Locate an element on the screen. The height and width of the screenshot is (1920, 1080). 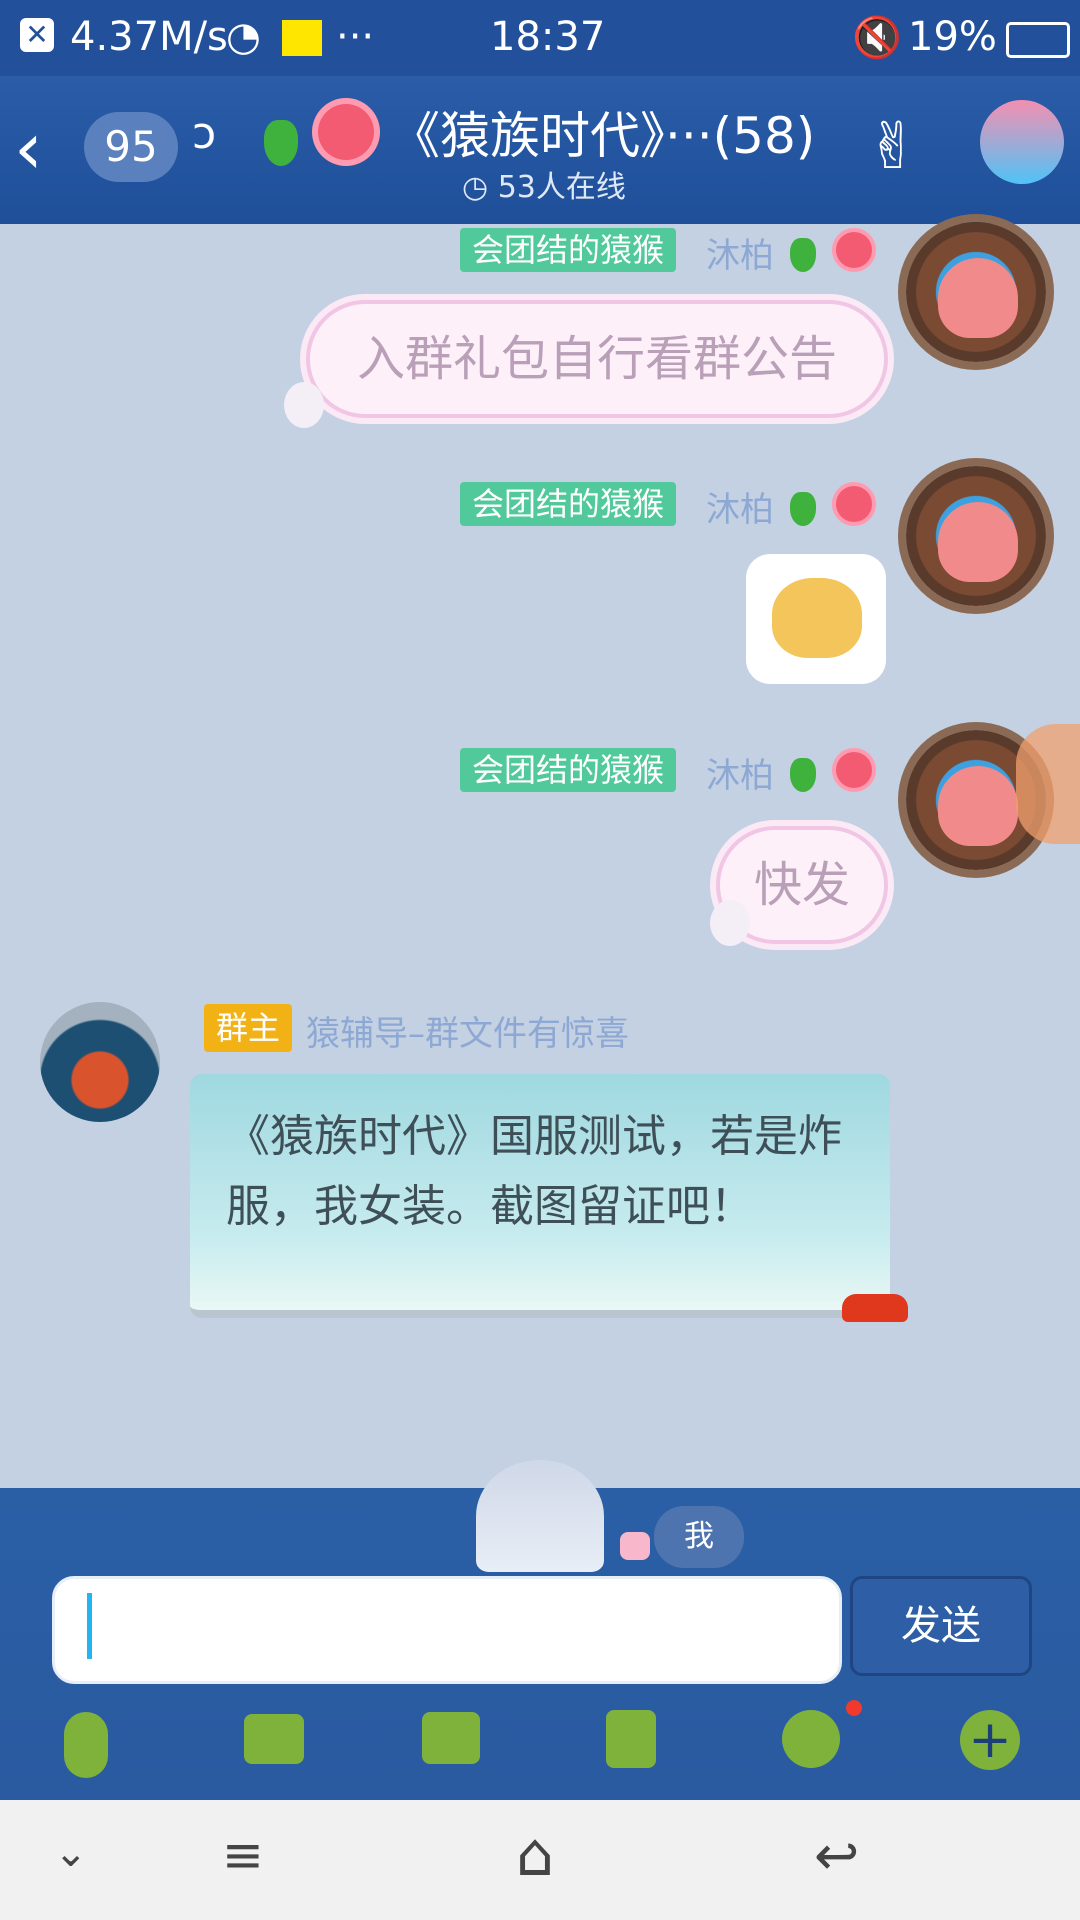
system-nav-bar: ⌄ ≡ ⌂ ↩ is located at coordinates (540, 1860).